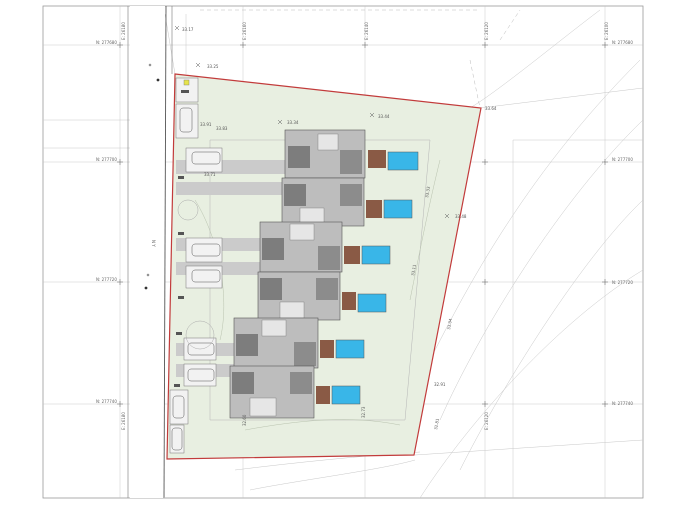 This screenshot has width=675, height=506. I want to click on spot-level: 33.04, so click(449, 324).